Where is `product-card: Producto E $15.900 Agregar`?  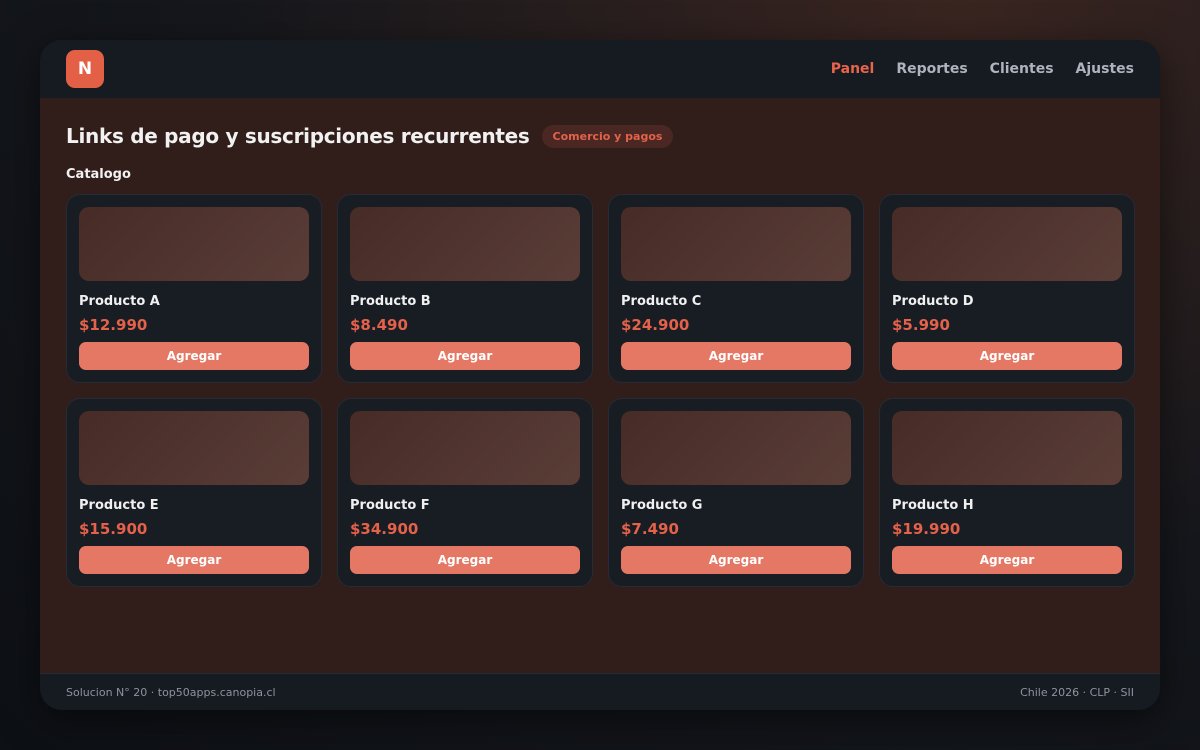 product-card: Producto E $15.900 Agregar is located at coordinates (194, 492).